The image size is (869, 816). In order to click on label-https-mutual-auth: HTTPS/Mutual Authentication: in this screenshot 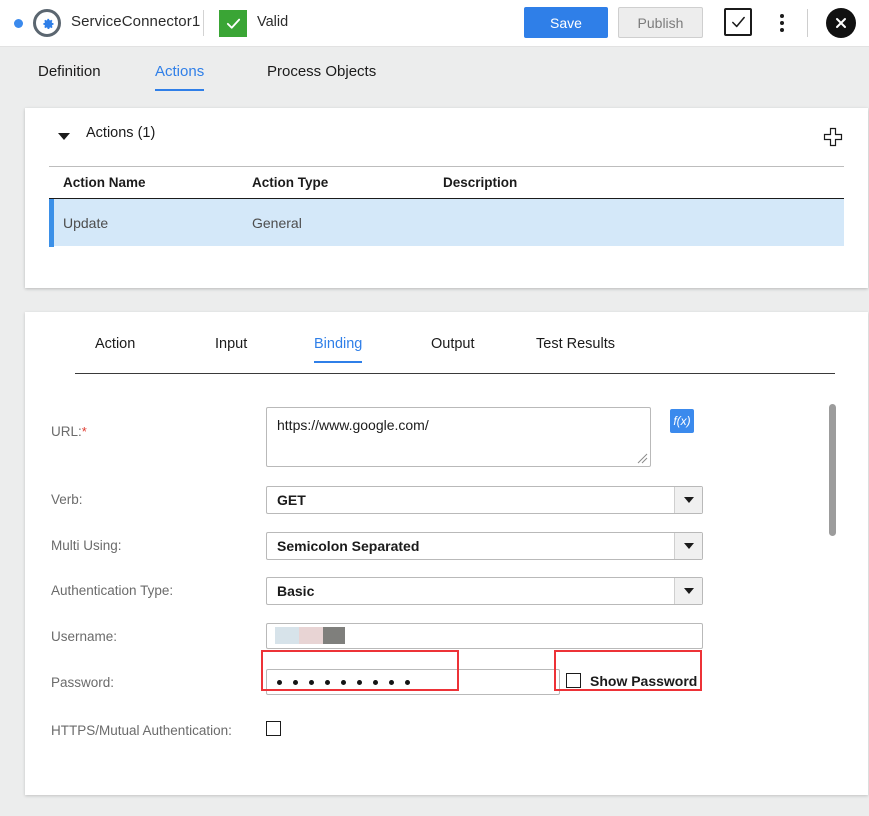, I will do `click(141, 730)`.